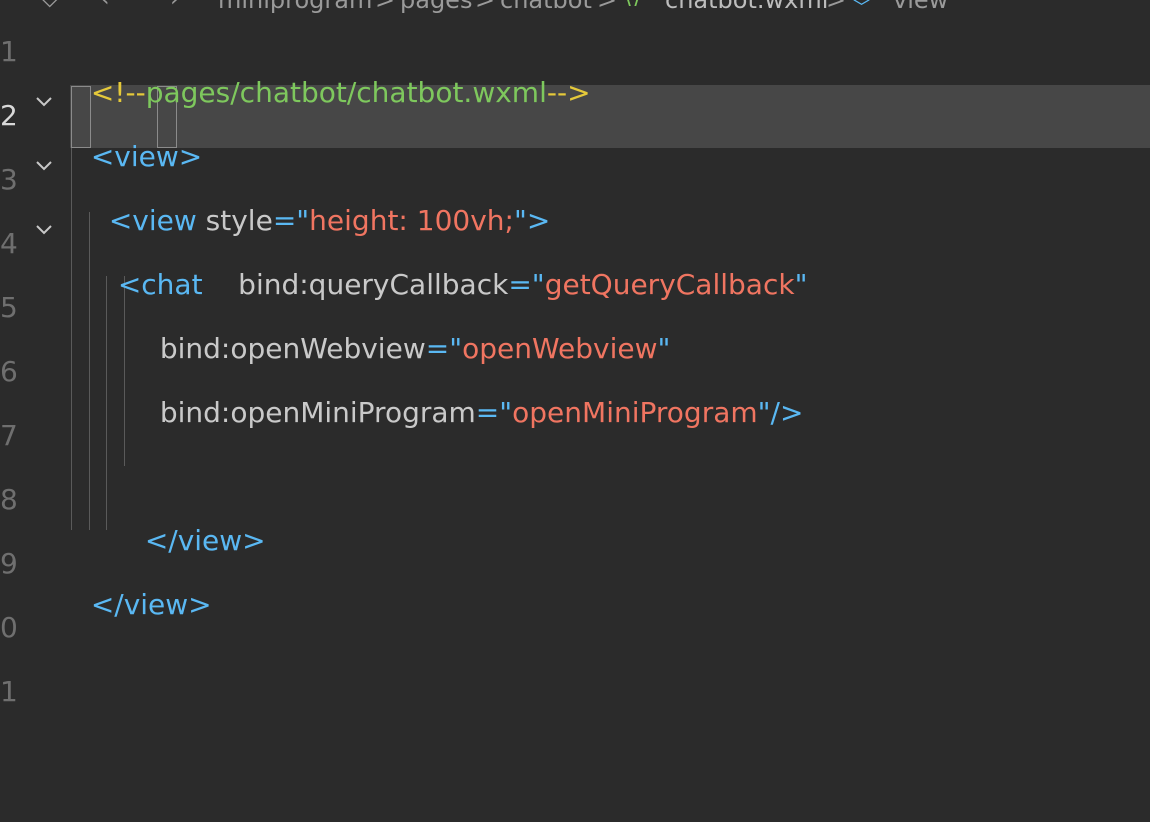 This screenshot has width=1150, height=822. Describe the element at coordinates (787, 412) in the screenshot. I see `tag-self-close: />` at that location.